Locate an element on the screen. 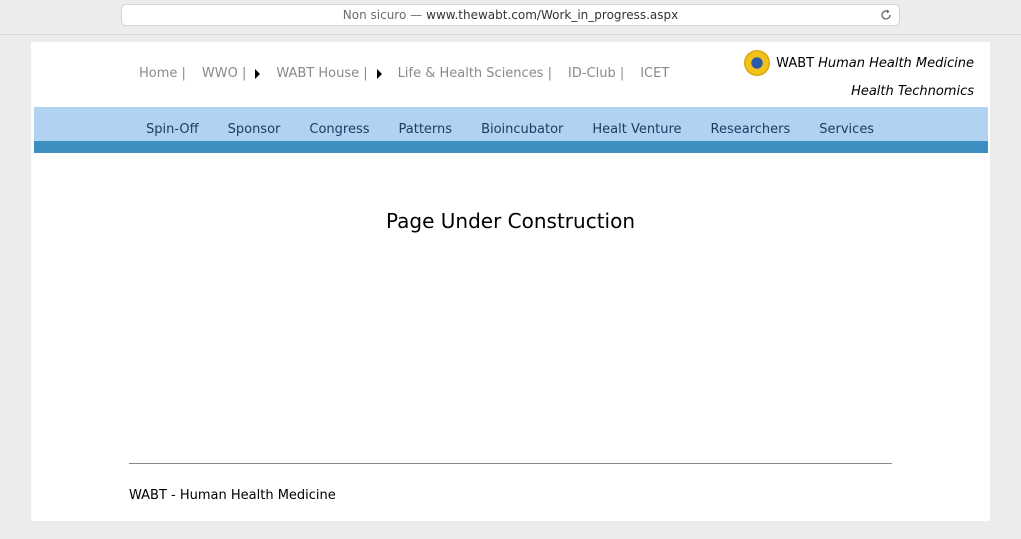  url-text: www.thewabt.com/Work_in_progress.aspx is located at coordinates (552, 15).